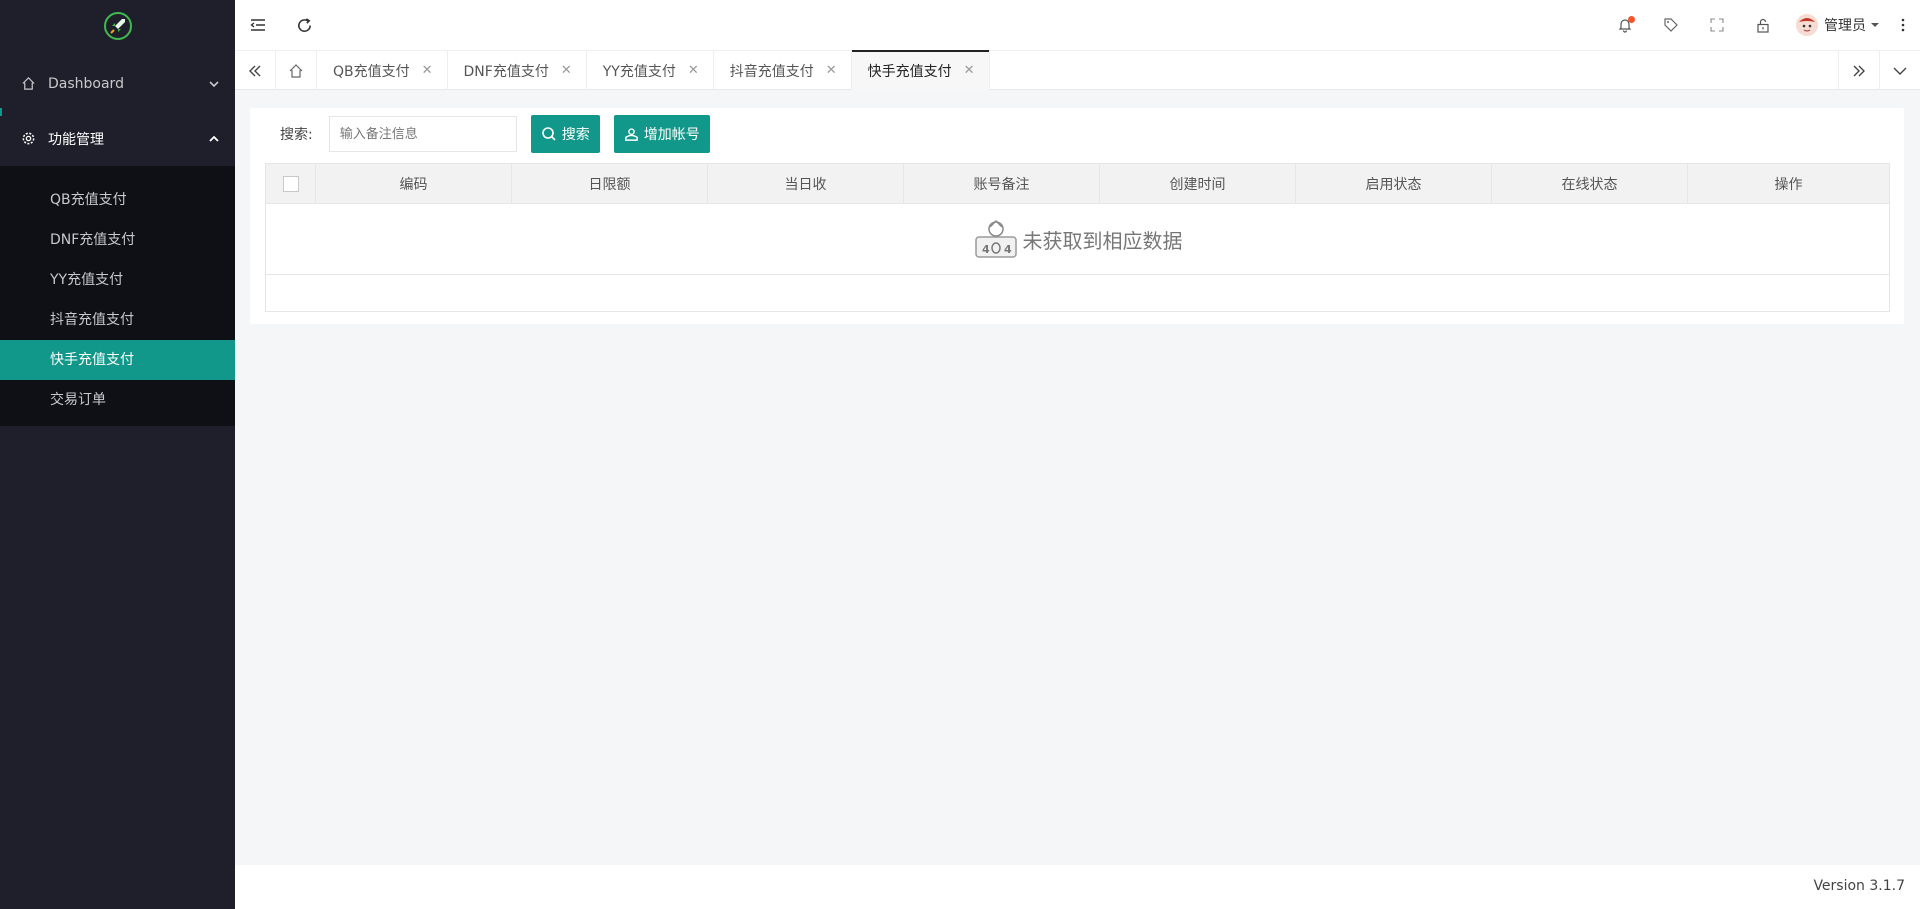 Image resolution: width=1920 pixels, height=909 pixels. Describe the element at coordinates (1631, 19) in the screenshot. I see `notification-badge` at that location.